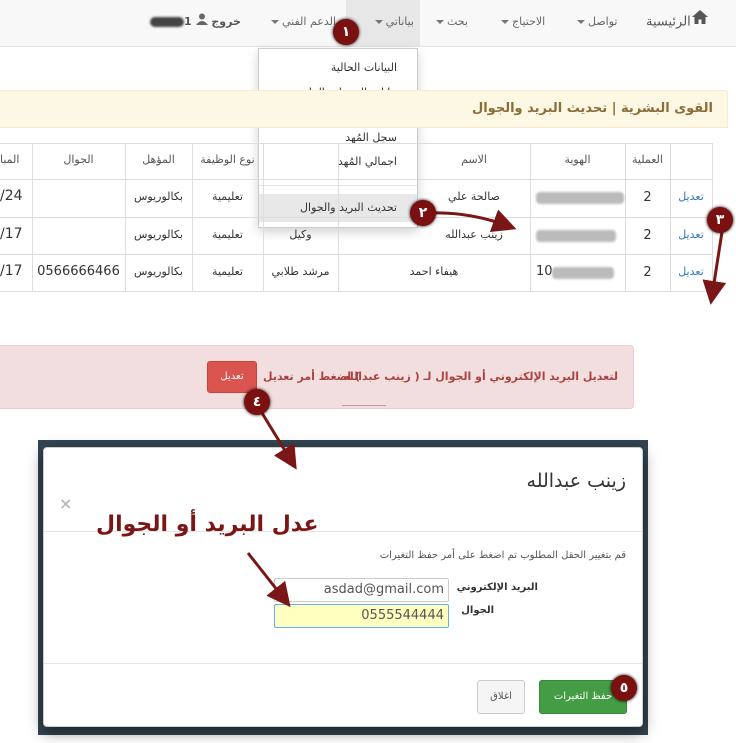 The height and width of the screenshot is (743, 736). What do you see at coordinates (257, 402) in the screenshot?
I see `step-badge-4: ٤` at bounding box center [257, 402].